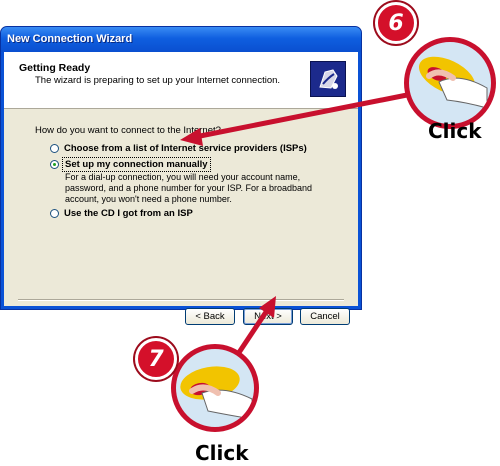 The image size is (500, 466). Describe the element at coordinates (222, 453) in the screenshot. I see `click-caption-7: Click` at that location.